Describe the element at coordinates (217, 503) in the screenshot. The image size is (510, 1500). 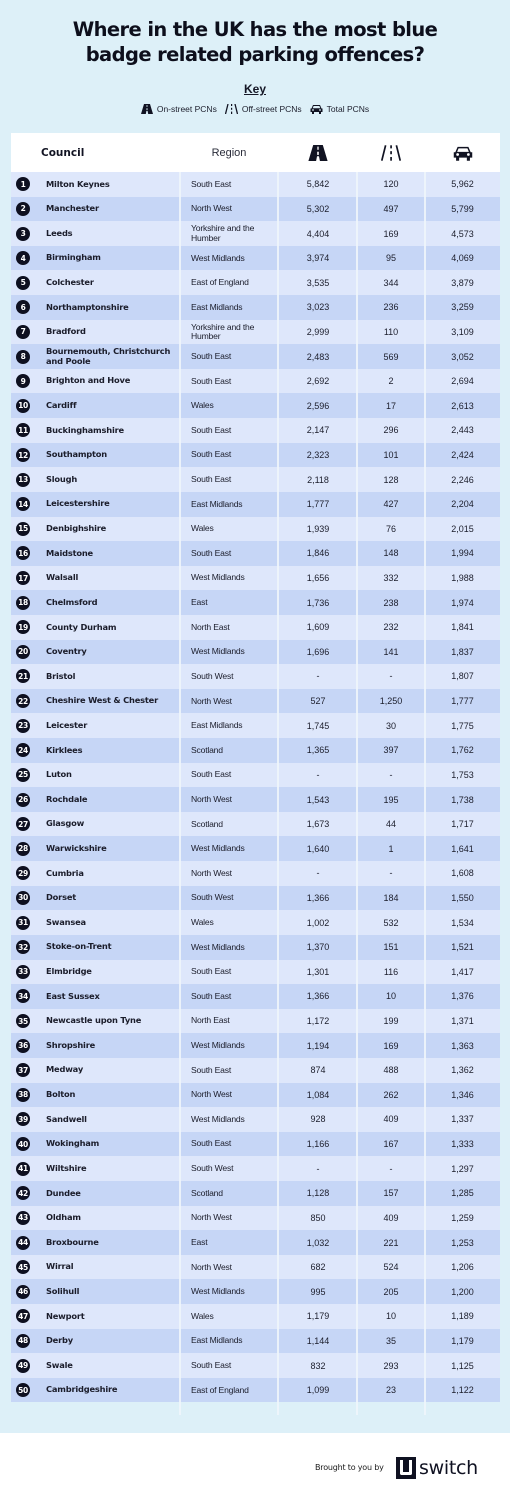
I see `region-cell: East Midlands` at that location.